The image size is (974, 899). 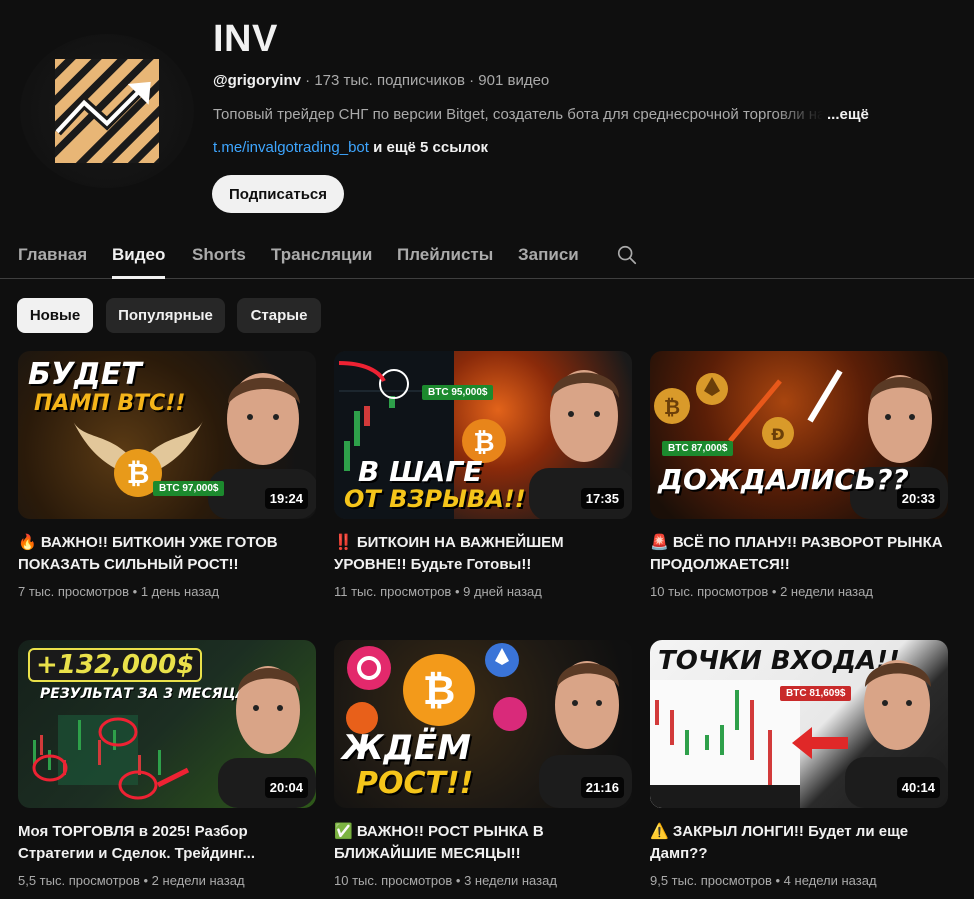 What do you see at coordinates (138, 255) in the screenshot?
I see `tab-videos: Видео` at bounding box center [138, 255].